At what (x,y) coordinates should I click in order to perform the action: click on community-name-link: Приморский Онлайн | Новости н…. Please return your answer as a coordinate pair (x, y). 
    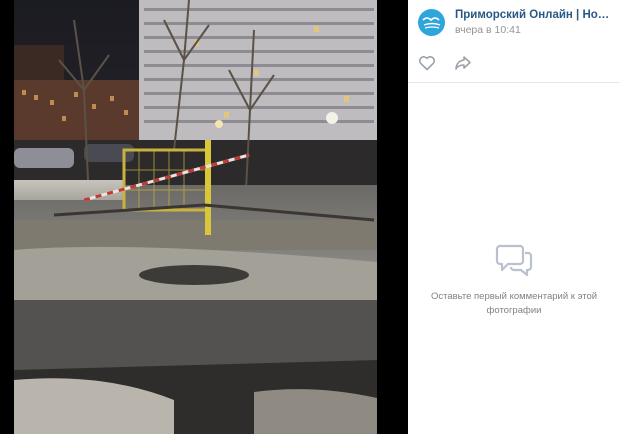
    Looking at the image, I should click on (532, 15).